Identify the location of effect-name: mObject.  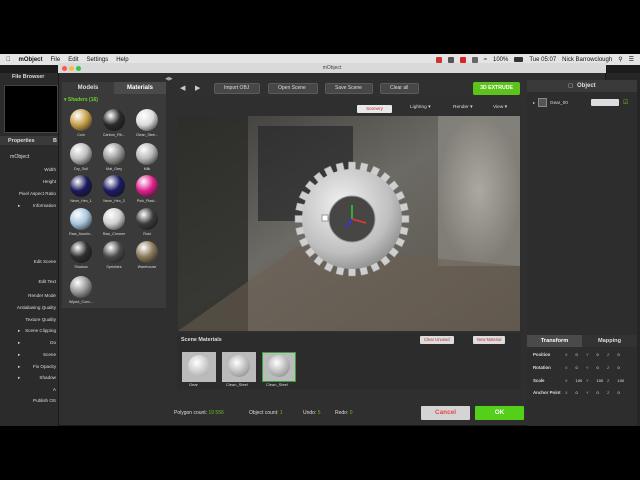
(20, 157).